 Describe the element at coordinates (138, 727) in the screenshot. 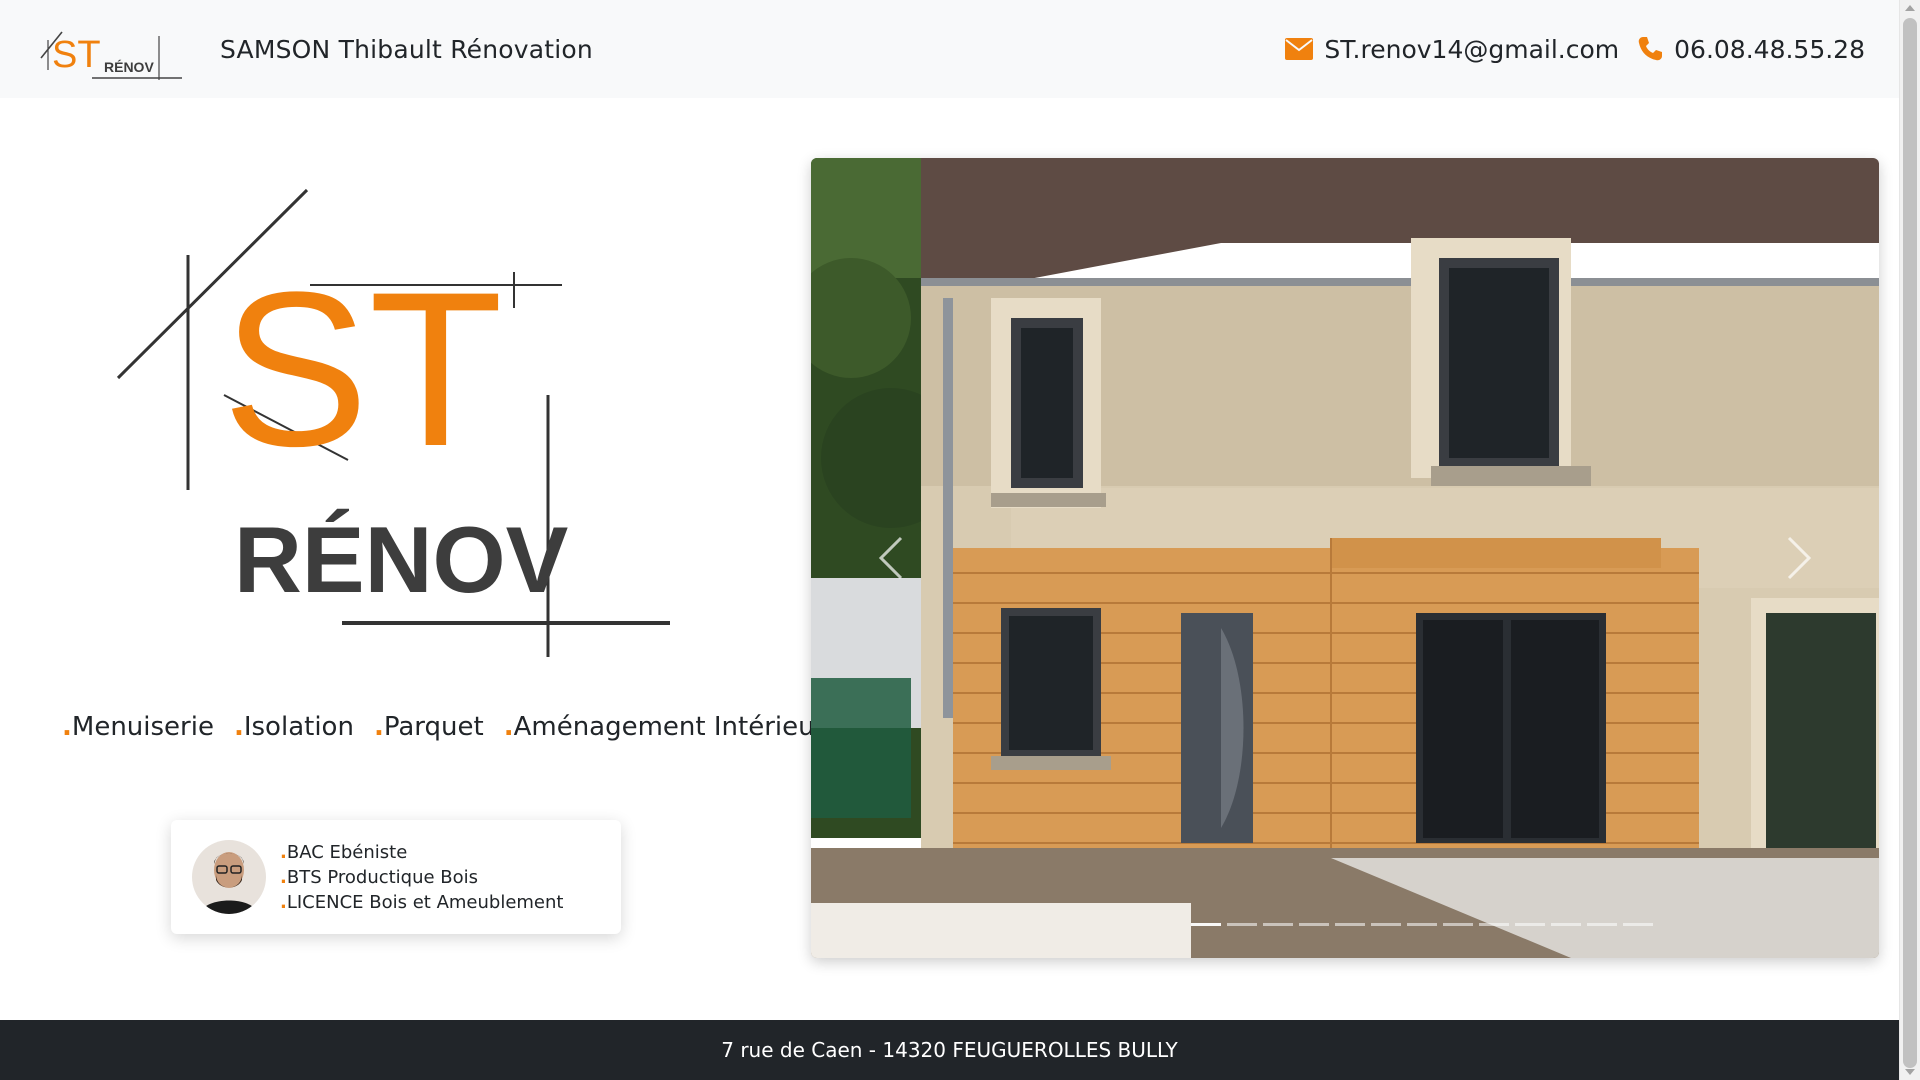

I see `service-item: .Menuiserie` at that location.